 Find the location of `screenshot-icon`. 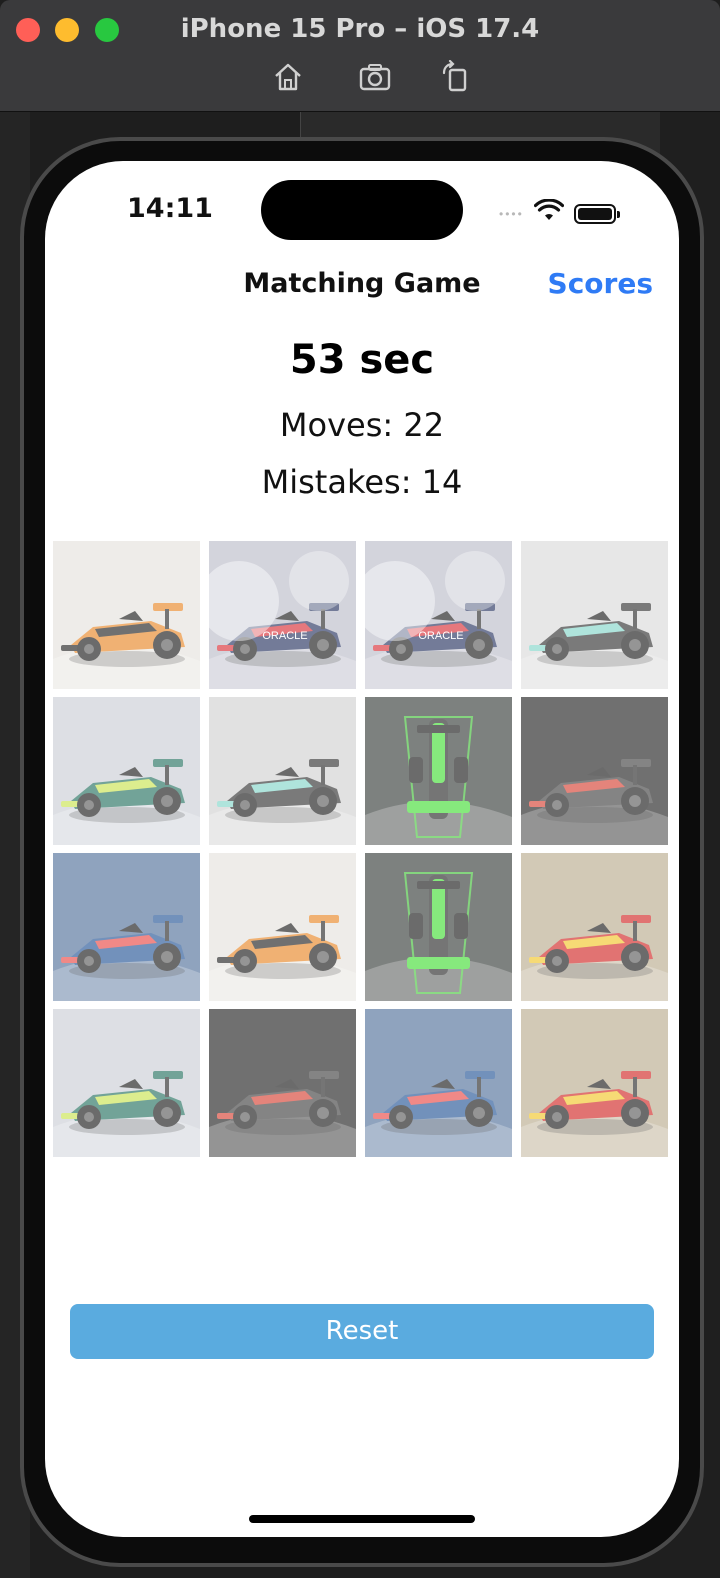

screenshot-icon is located at coordinates (375, 77).